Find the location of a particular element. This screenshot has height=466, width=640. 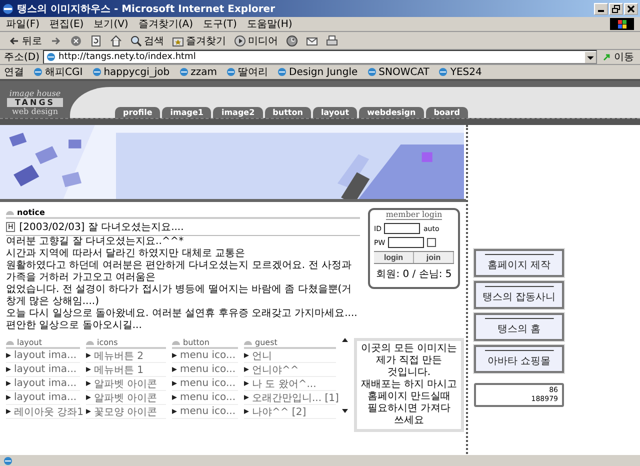

home-button is located at coordinates (116, 40).